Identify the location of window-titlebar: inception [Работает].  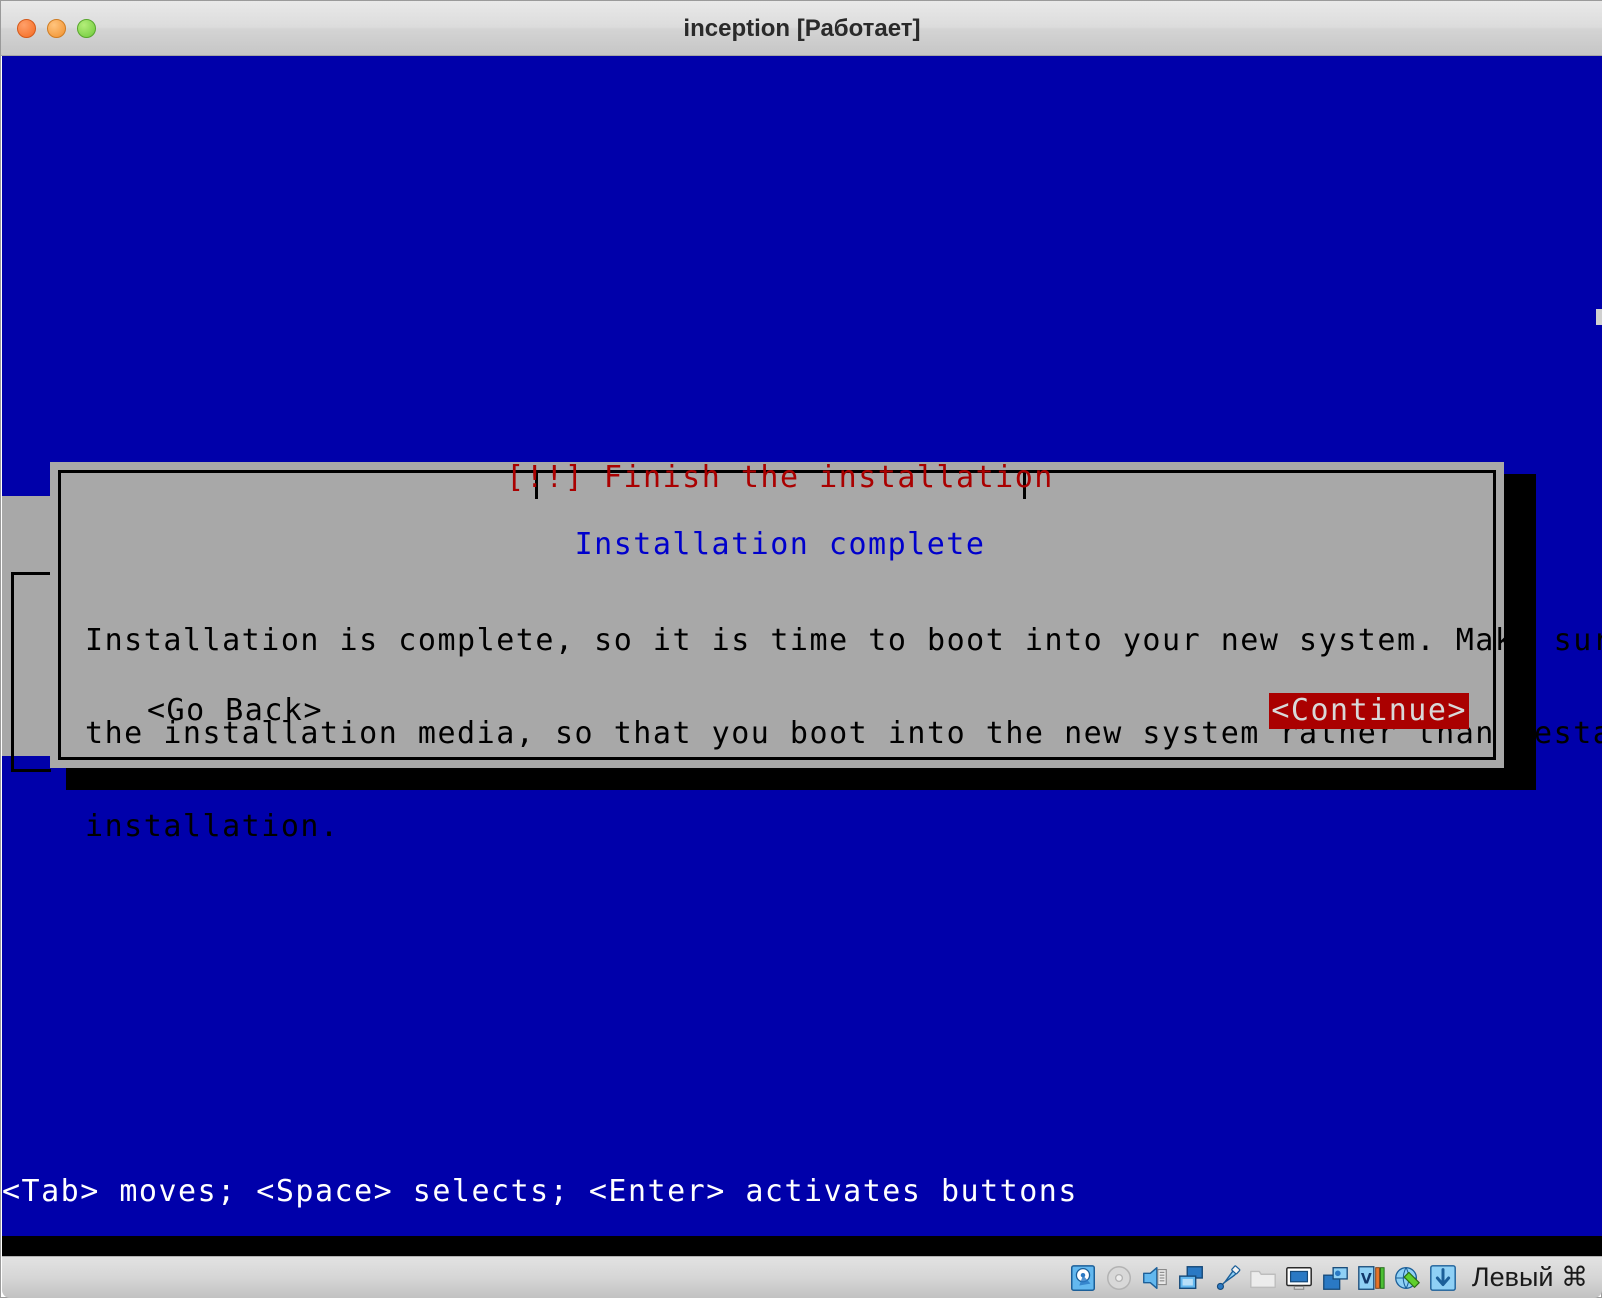
(801, 28).